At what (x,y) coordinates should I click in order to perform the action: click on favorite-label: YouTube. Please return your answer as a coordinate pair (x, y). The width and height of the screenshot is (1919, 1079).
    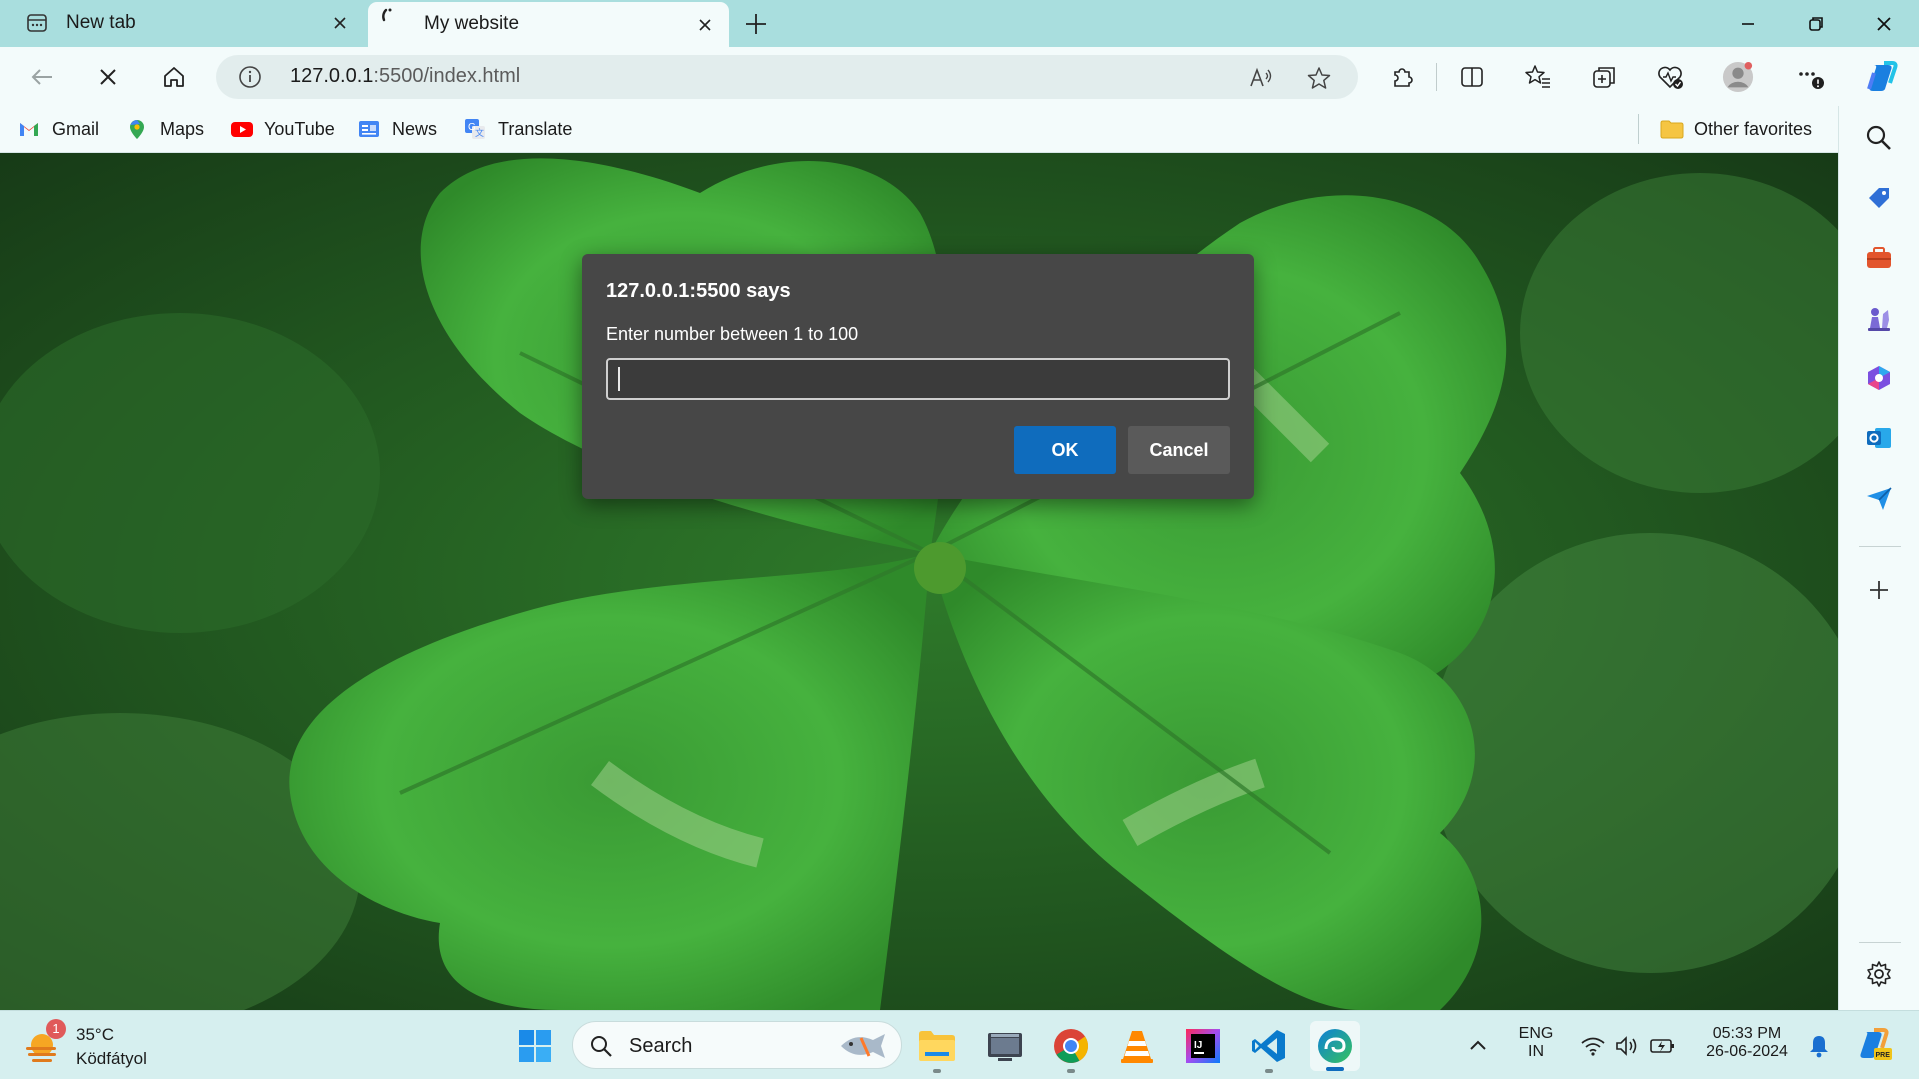
    Looking at the image, I should click on (299, 128).